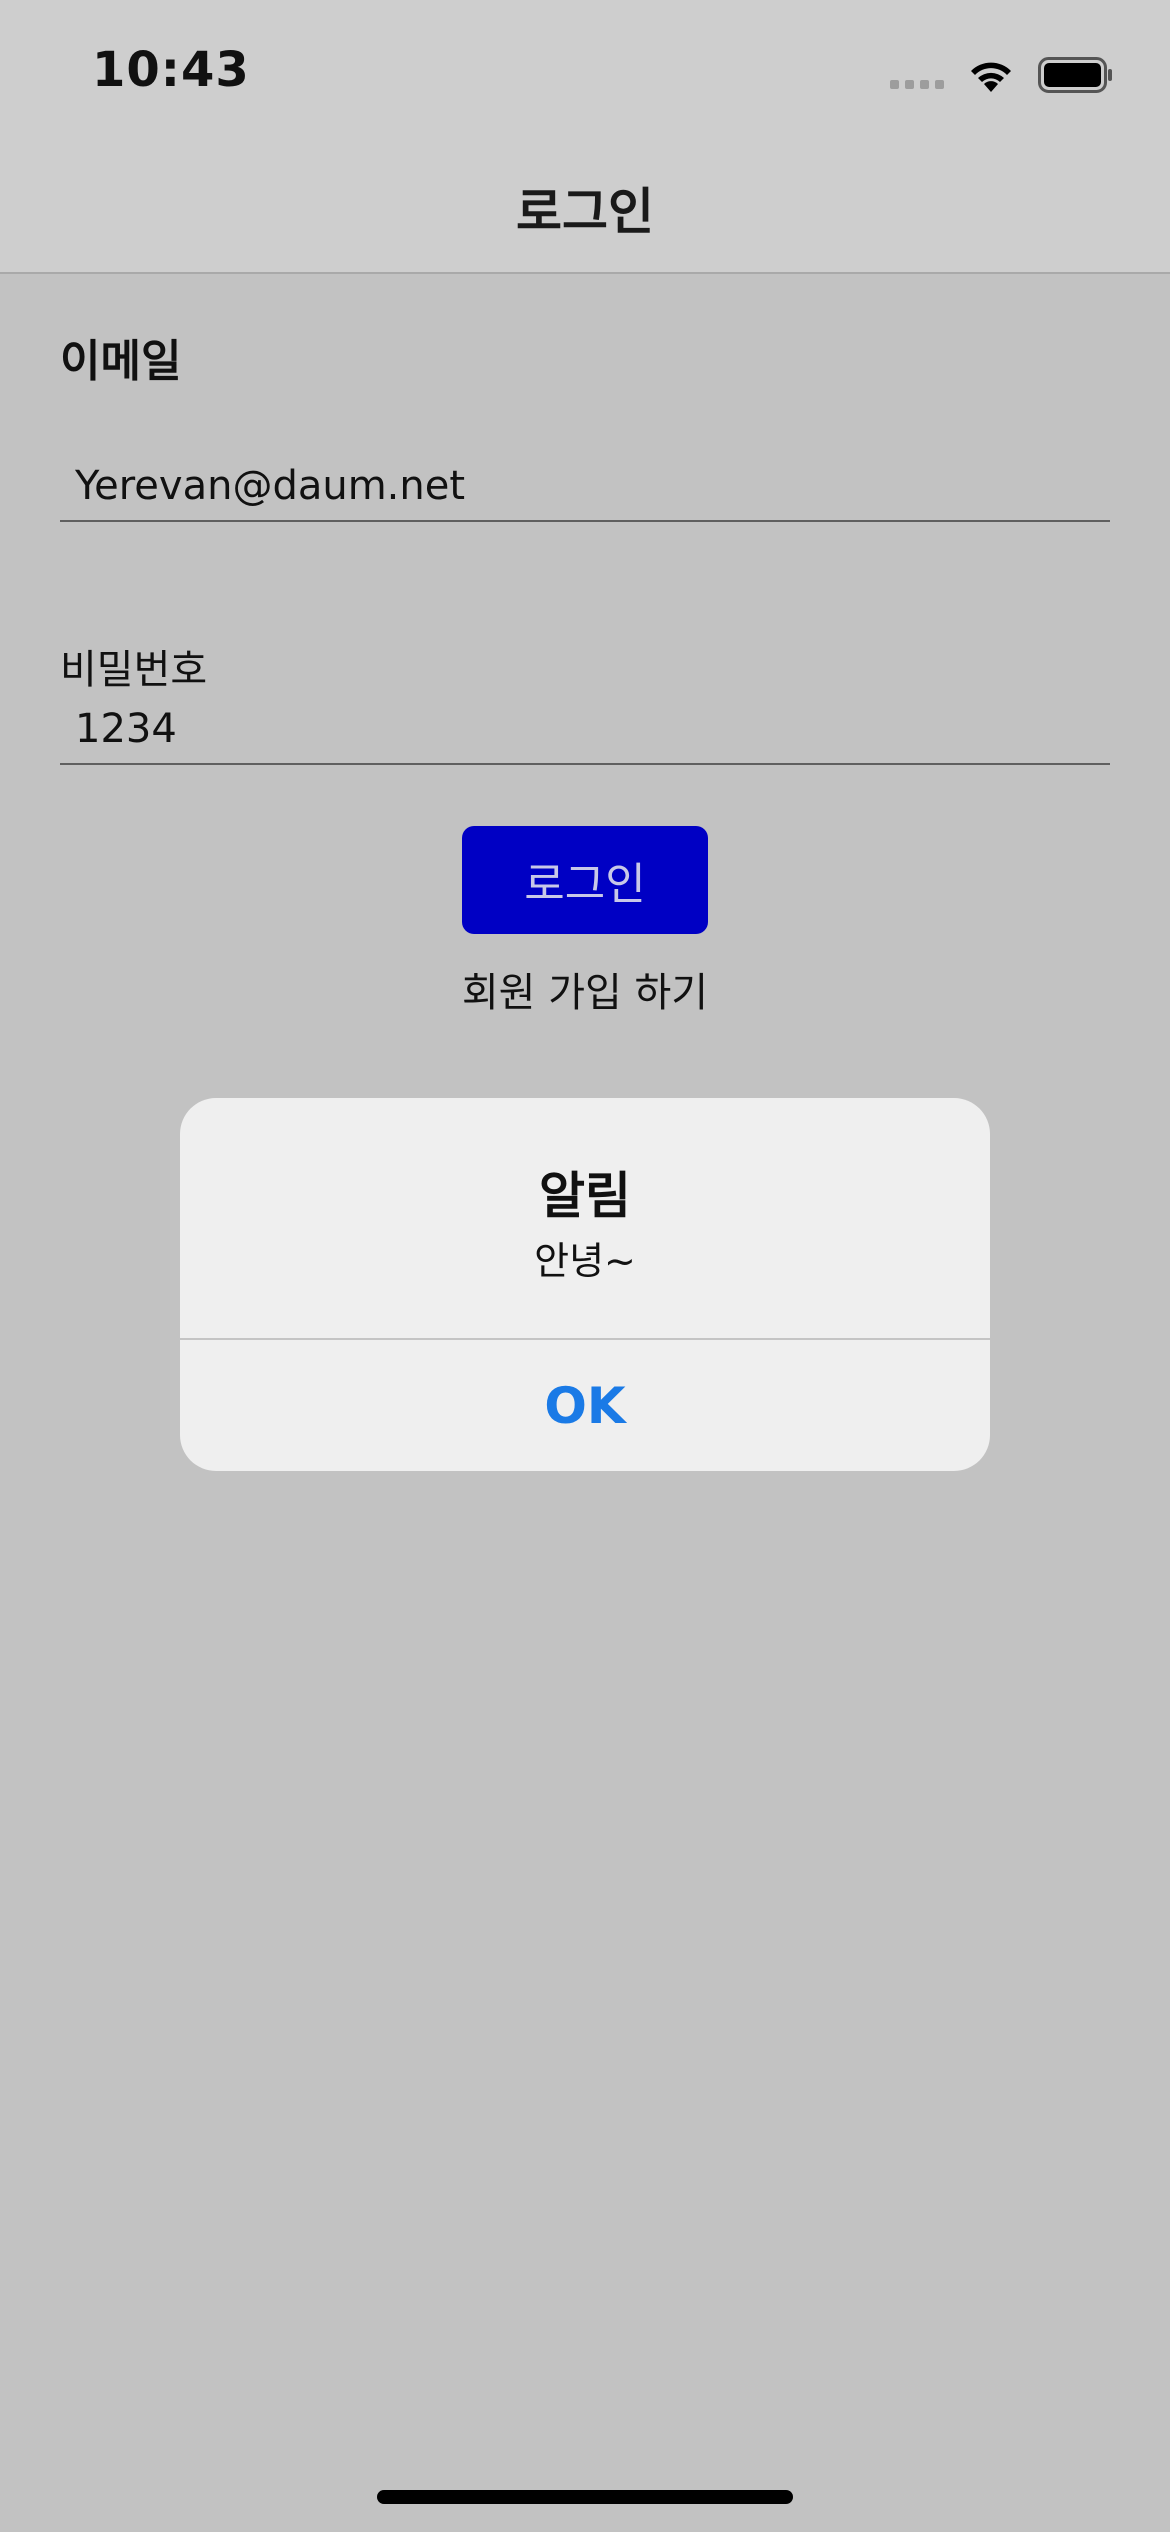 Image resolution: width=1170 pixels, height=2532 pixels. Describe the element at coordinates (121, 361) in the screenshot. I see `email-label: 이메일` at that location.